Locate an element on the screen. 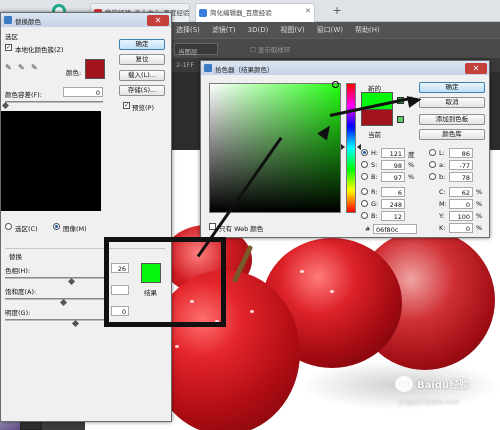 The image size is (500, 430). tolerance-input: 0 is located at coordinates (83, 92).